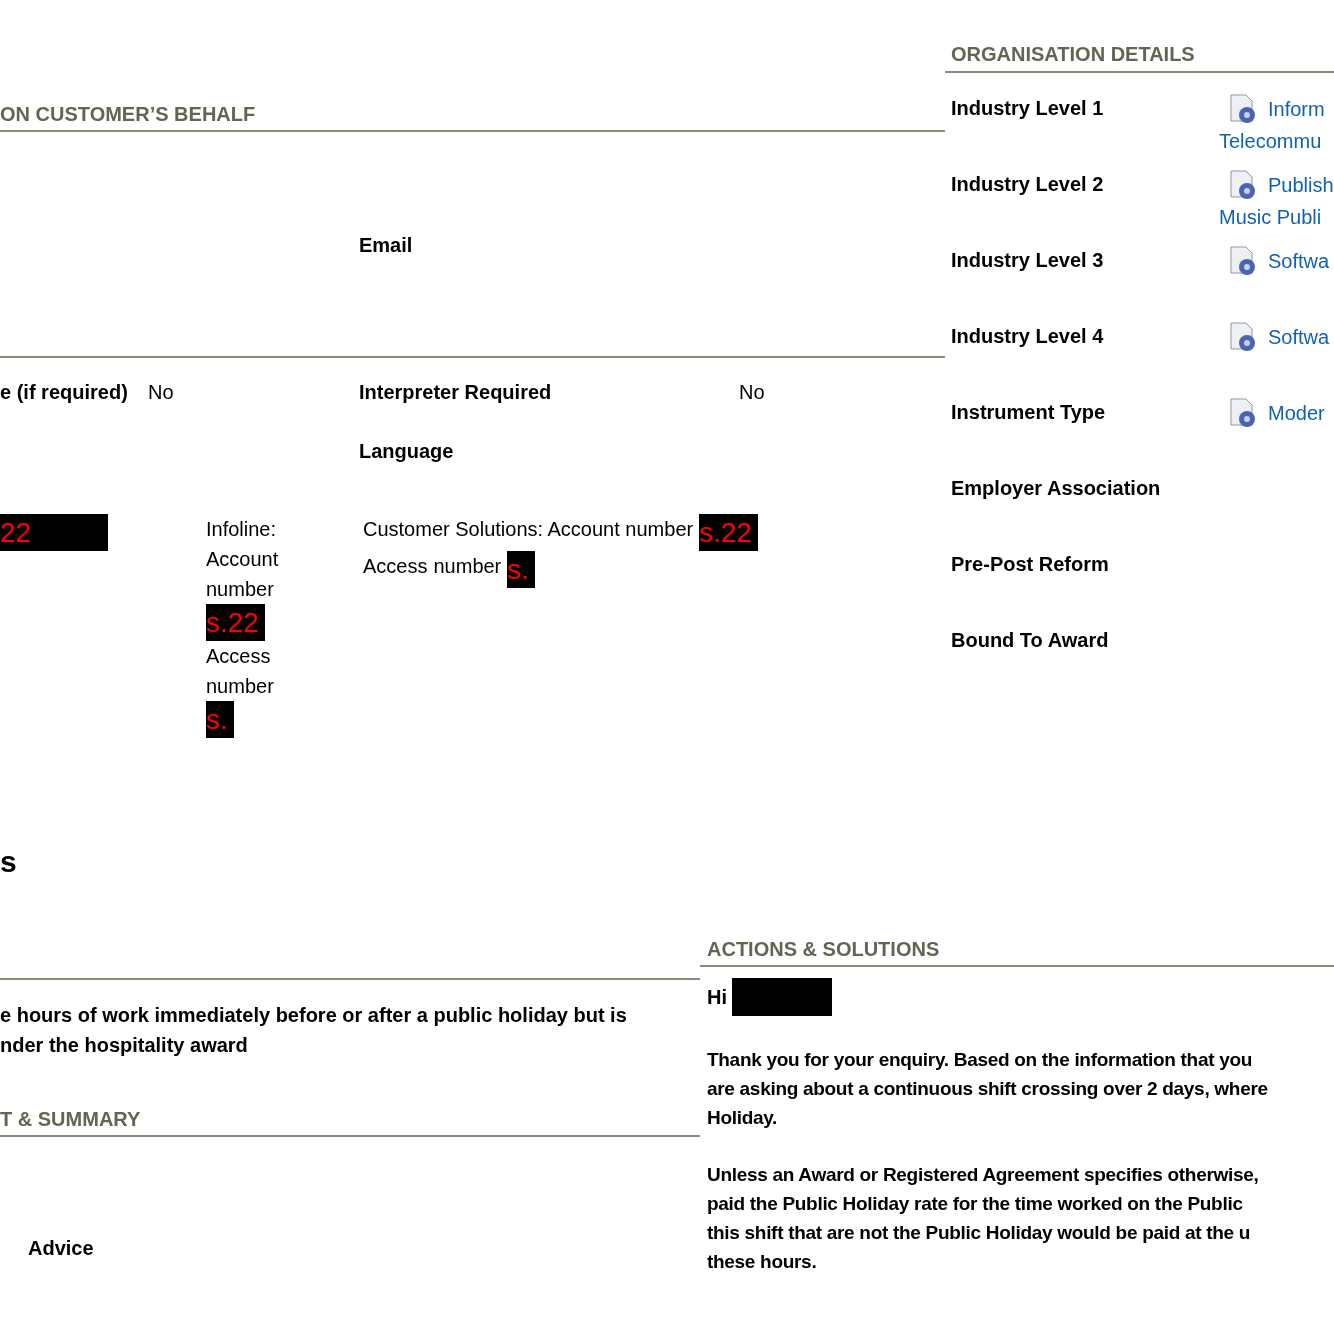 This screenshot has height=1319, width=1334. I want to click on field-label: Employer Association, so click(1056, 488).